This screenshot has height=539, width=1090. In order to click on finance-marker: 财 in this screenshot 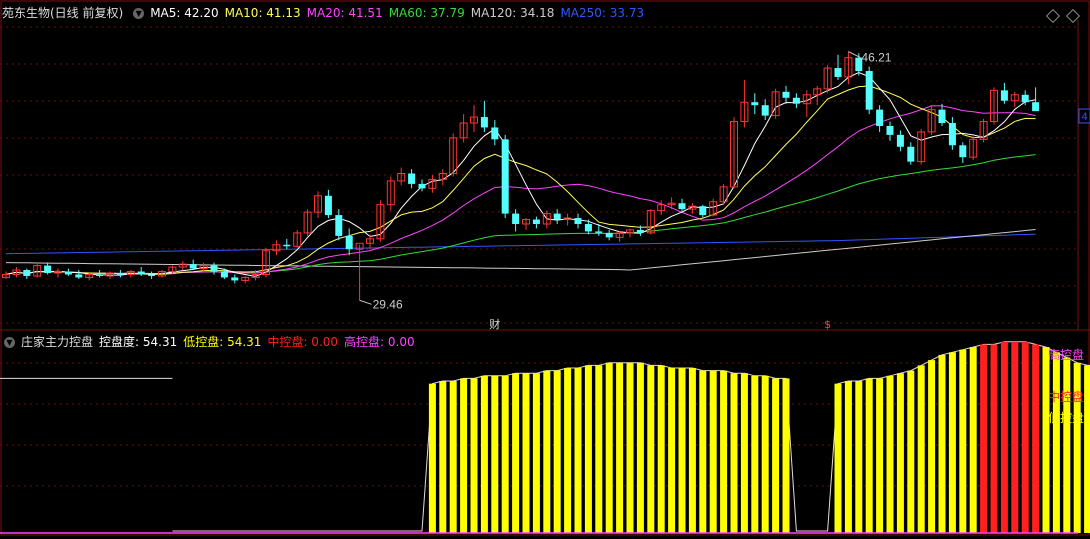, I will do `click(494, 324)`.